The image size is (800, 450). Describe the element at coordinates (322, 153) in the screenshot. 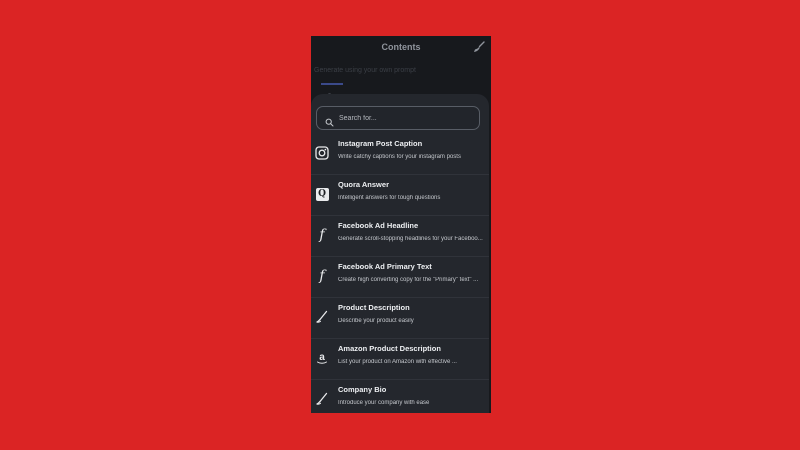

I see `instagram-icon` at that location.